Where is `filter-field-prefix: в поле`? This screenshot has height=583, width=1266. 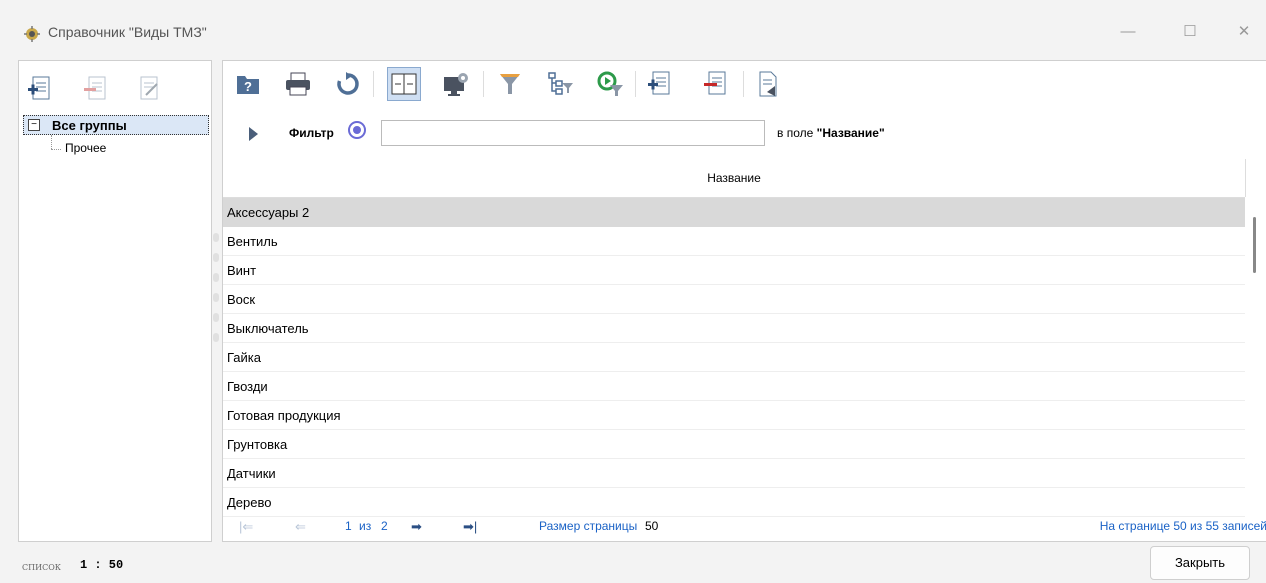
filter-field-prefix: в поле is located at coordinates (797, 133).